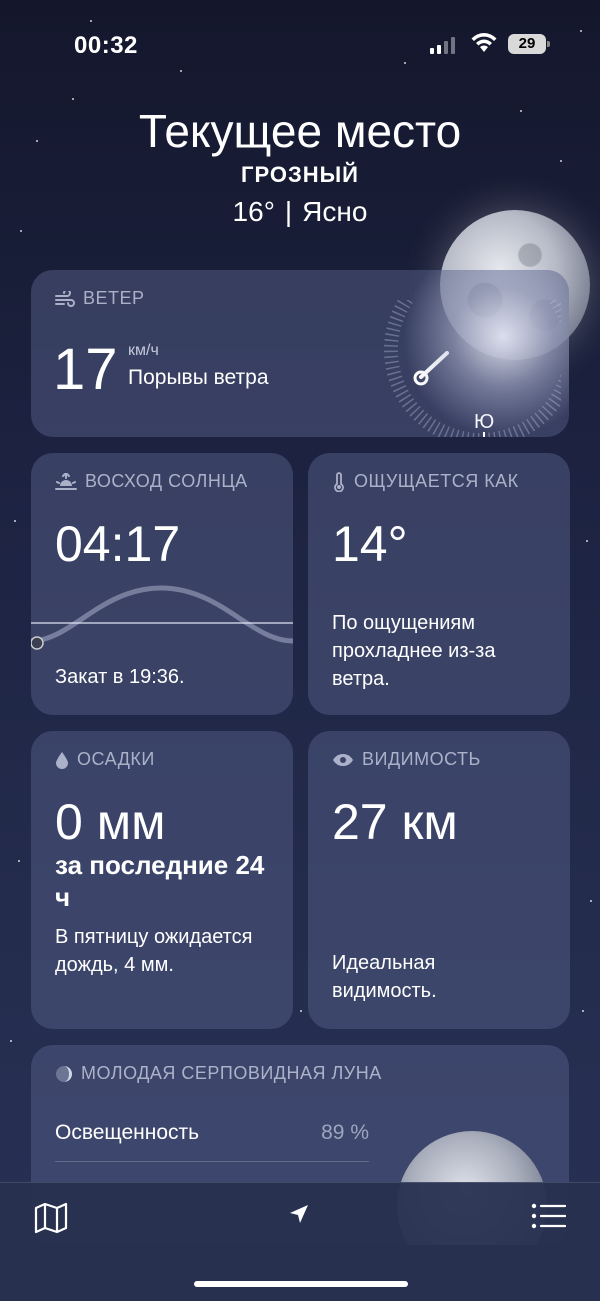 The width and height of the screenshot is (600, 1301). Describe the element at coordinates (114, 298) in the screenshot. I see `wind-label-text: ВЕТЕР` at that location.